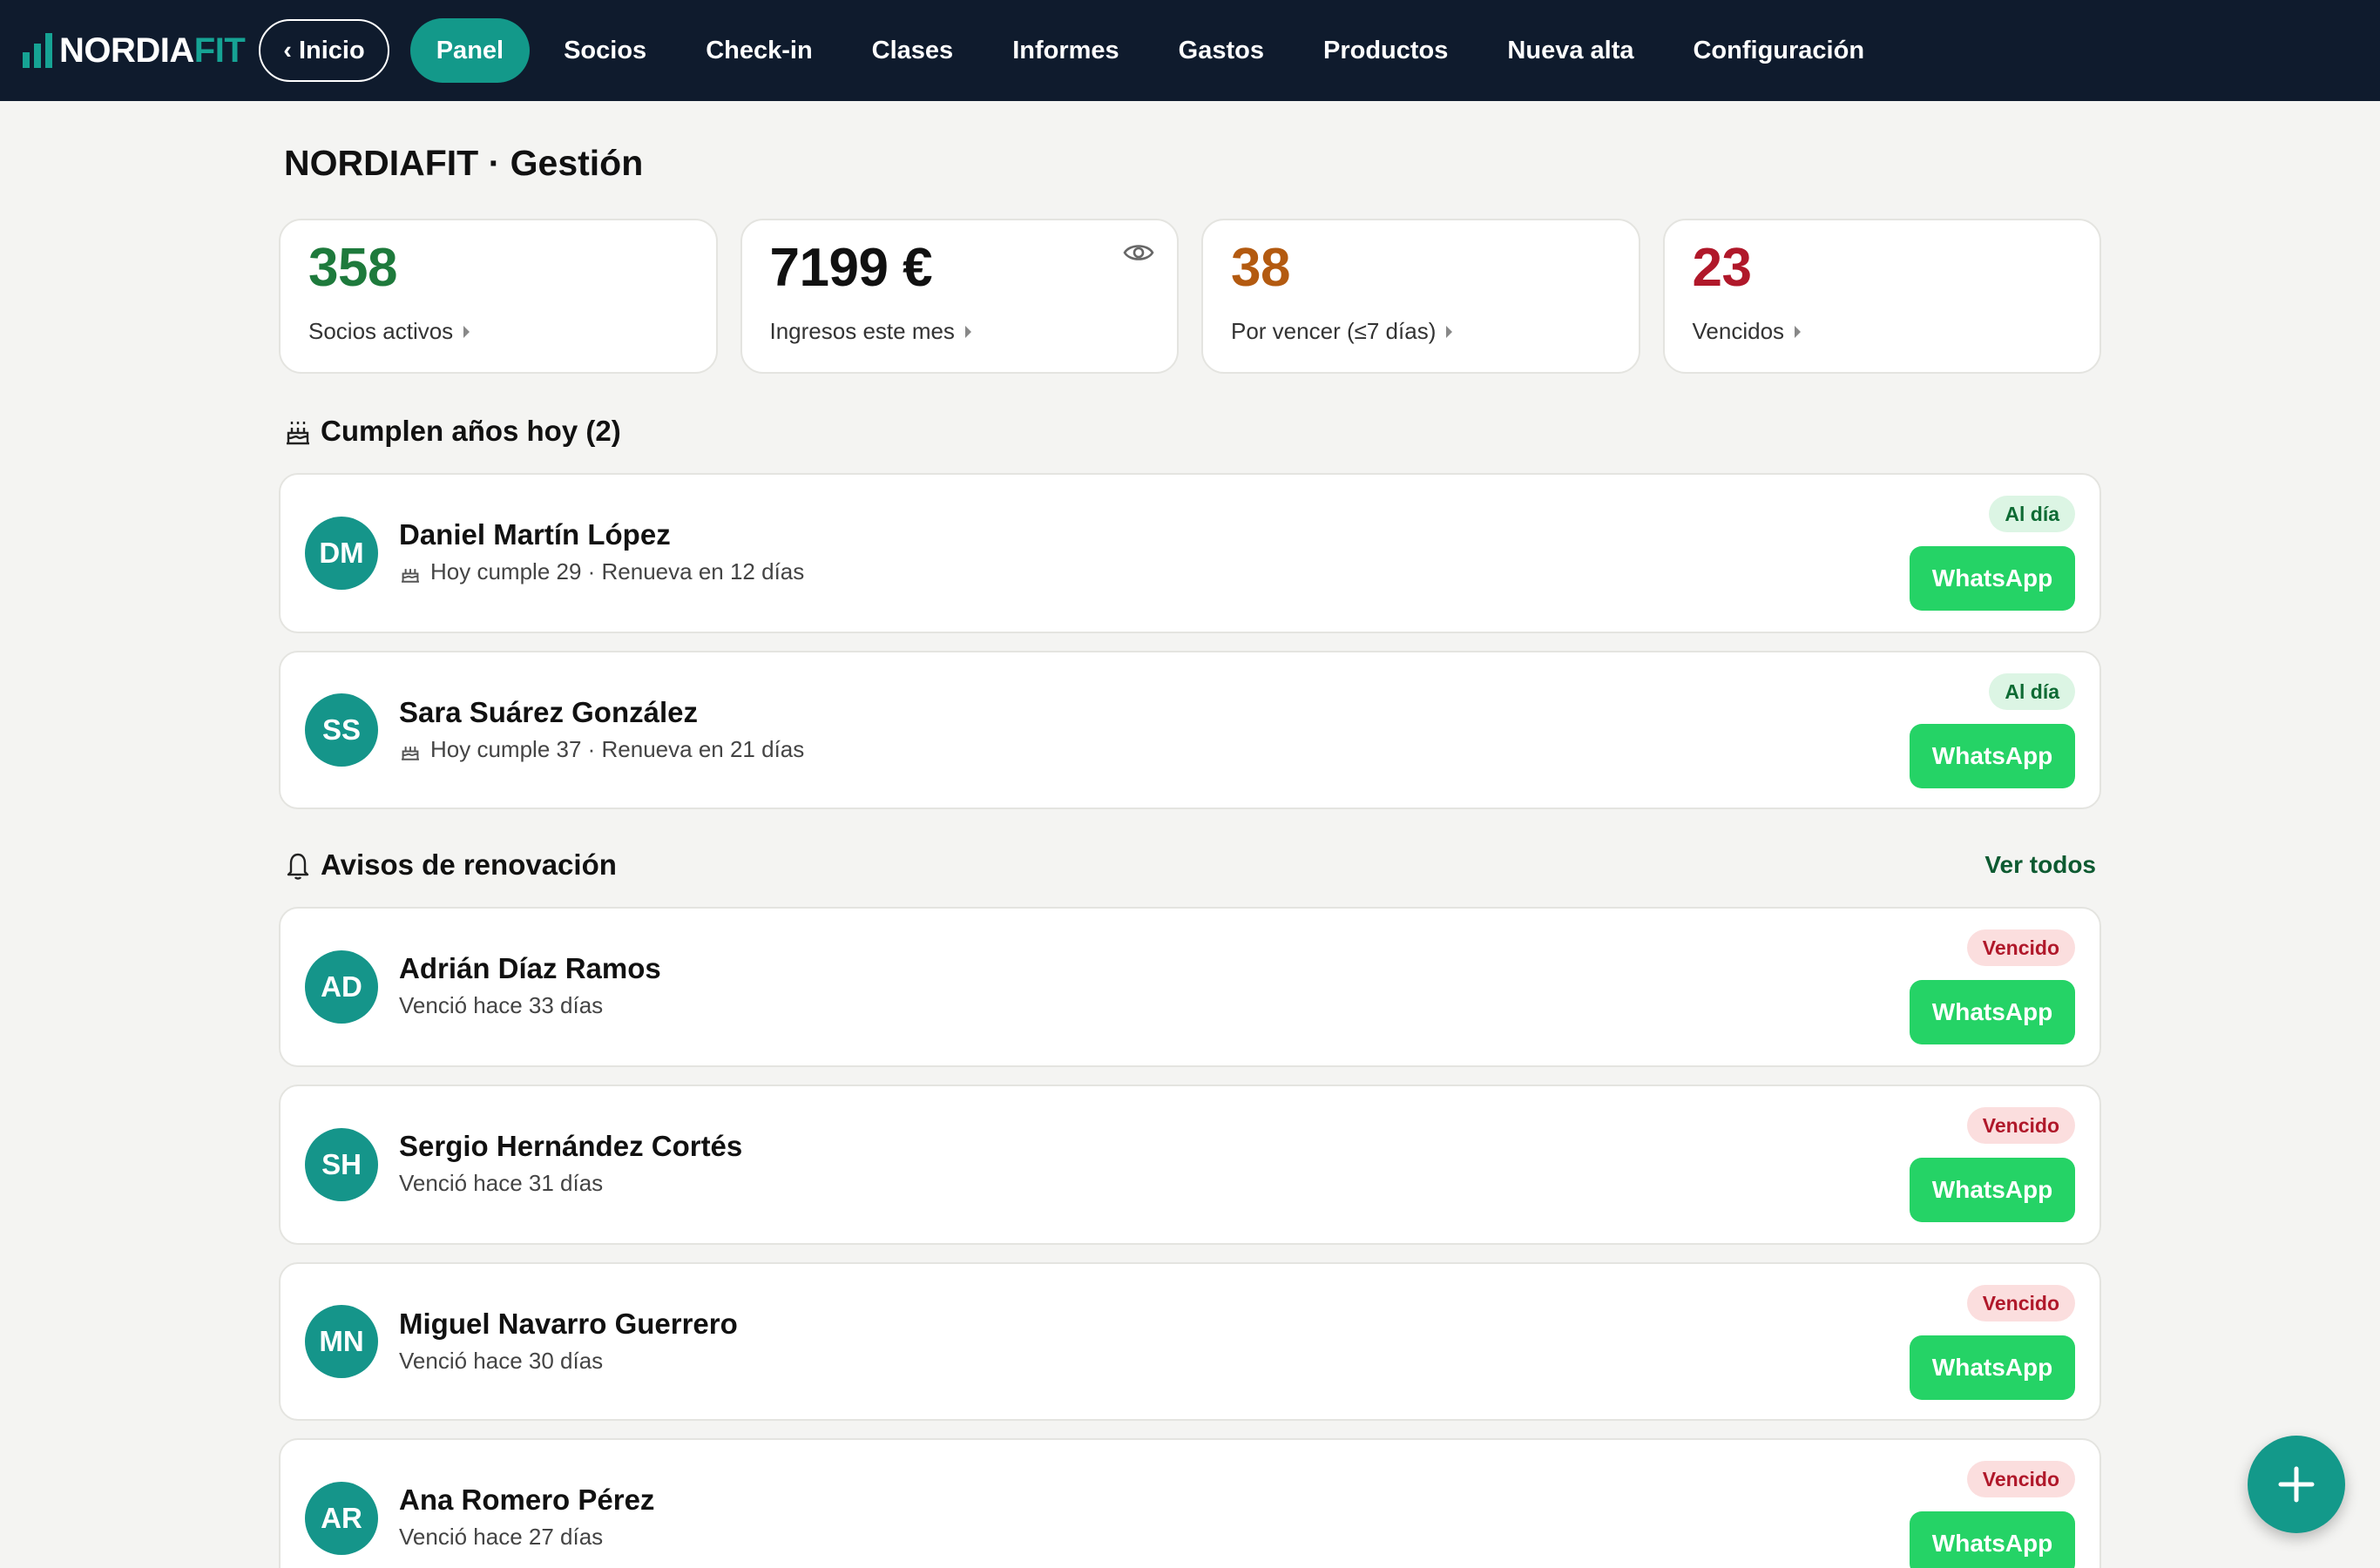  I want to click on member-name: Miguel Navarro Guerrero, so click(568, 1324).